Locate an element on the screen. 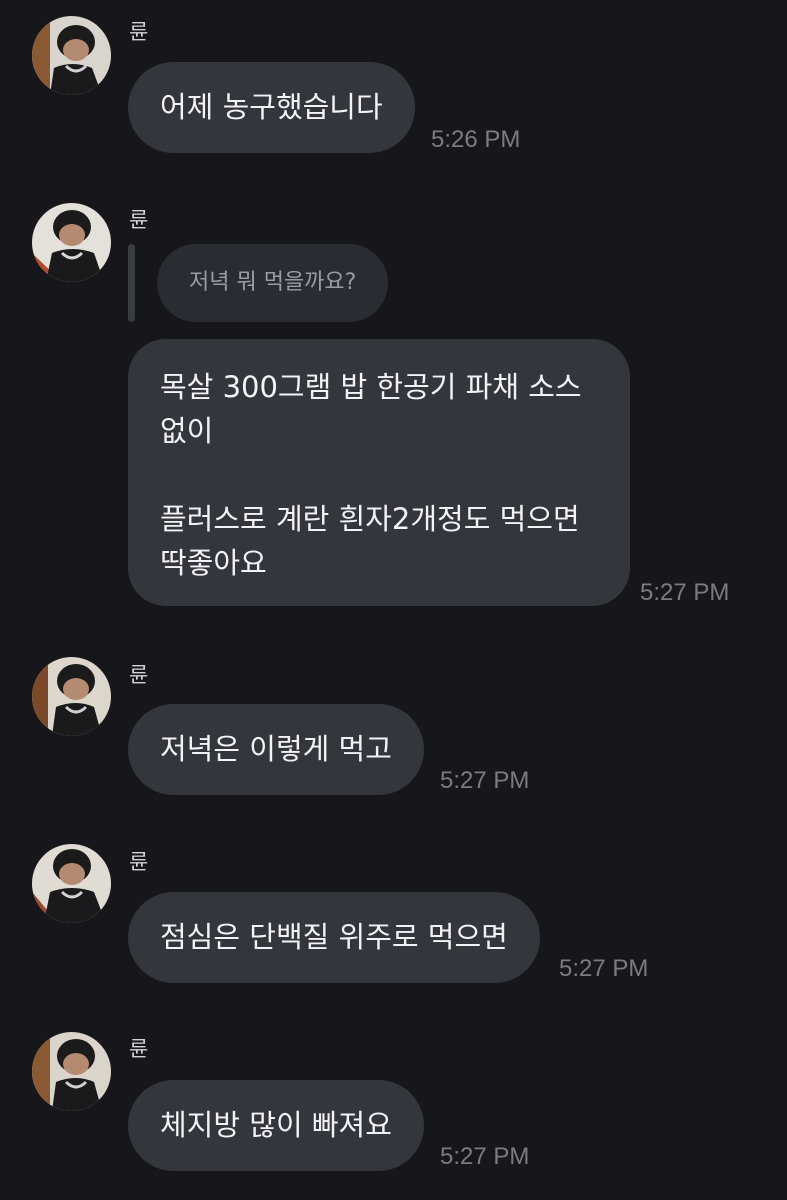  message-bubble: 체지방 많이 빠져요 is located at coordinates (276, 1125).